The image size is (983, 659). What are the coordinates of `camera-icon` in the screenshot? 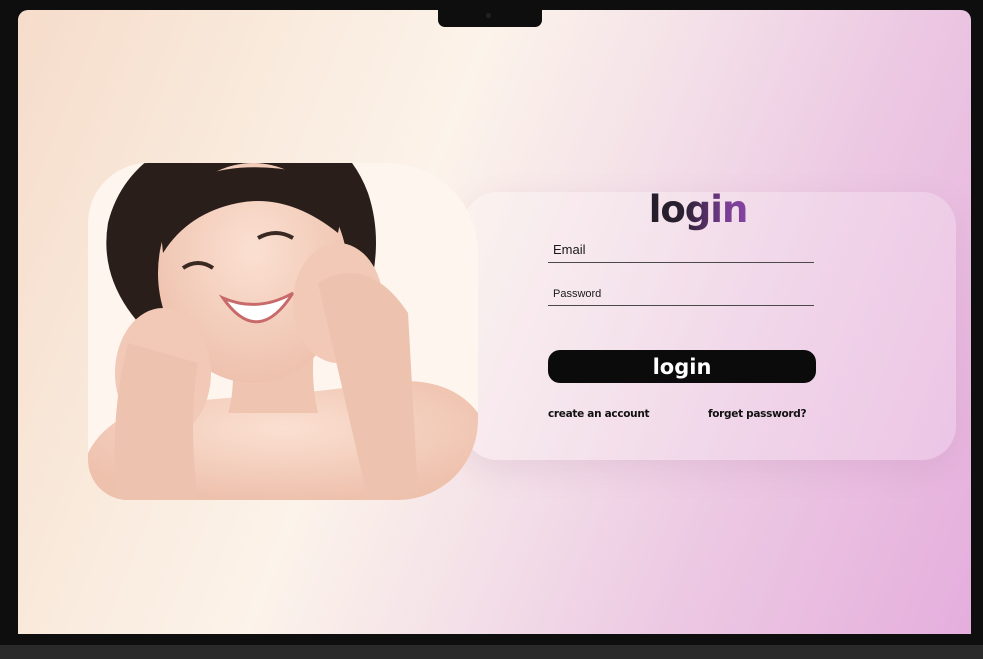 It's located at (488, 15).